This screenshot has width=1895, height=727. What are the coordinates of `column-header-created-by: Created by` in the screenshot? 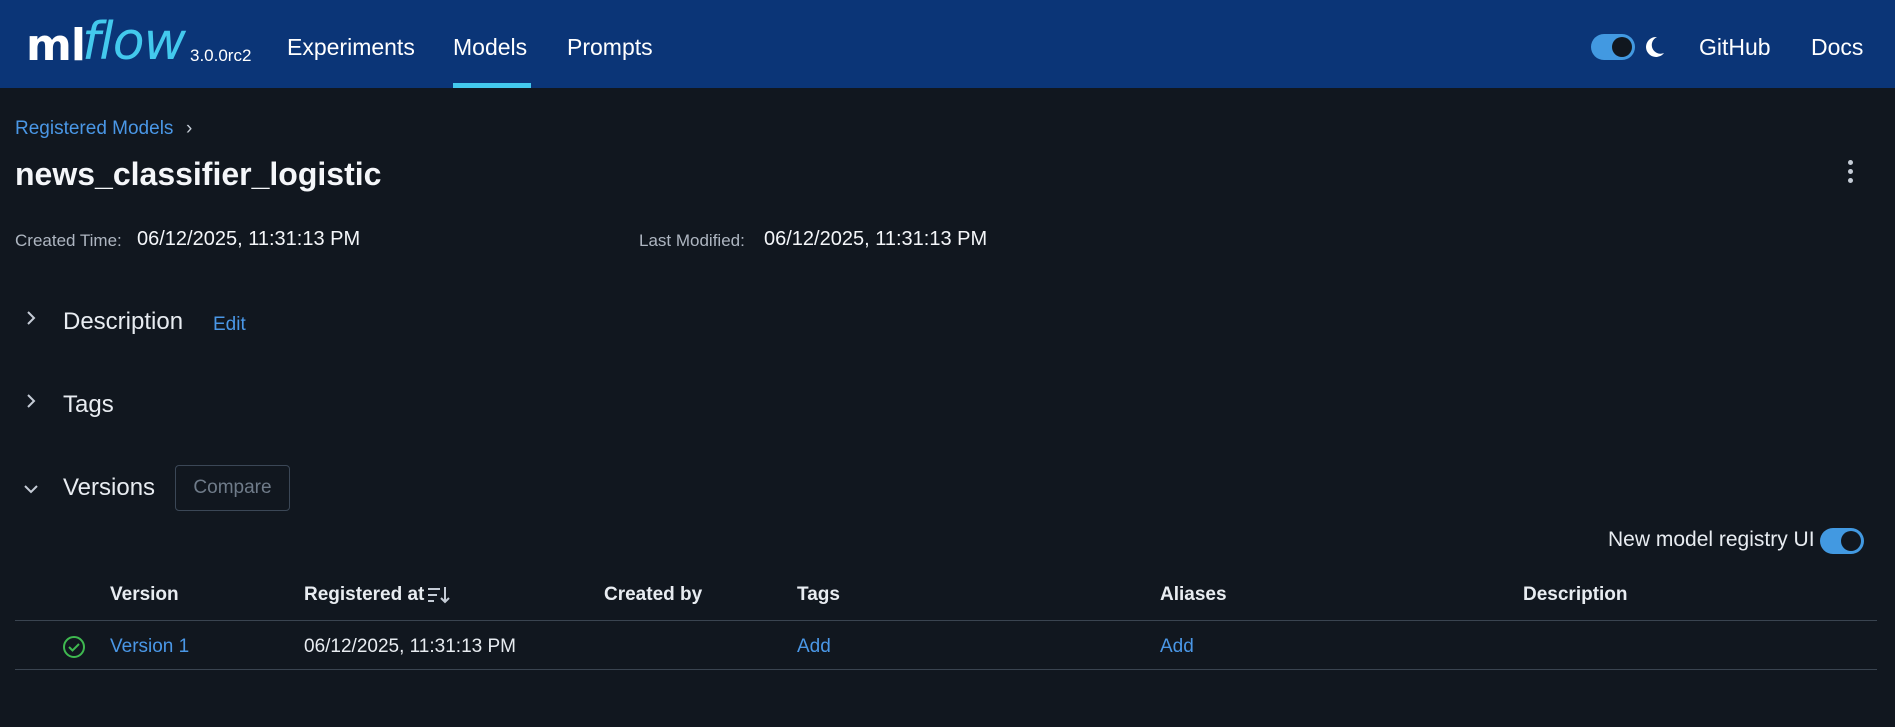 It's located at (653, 594).